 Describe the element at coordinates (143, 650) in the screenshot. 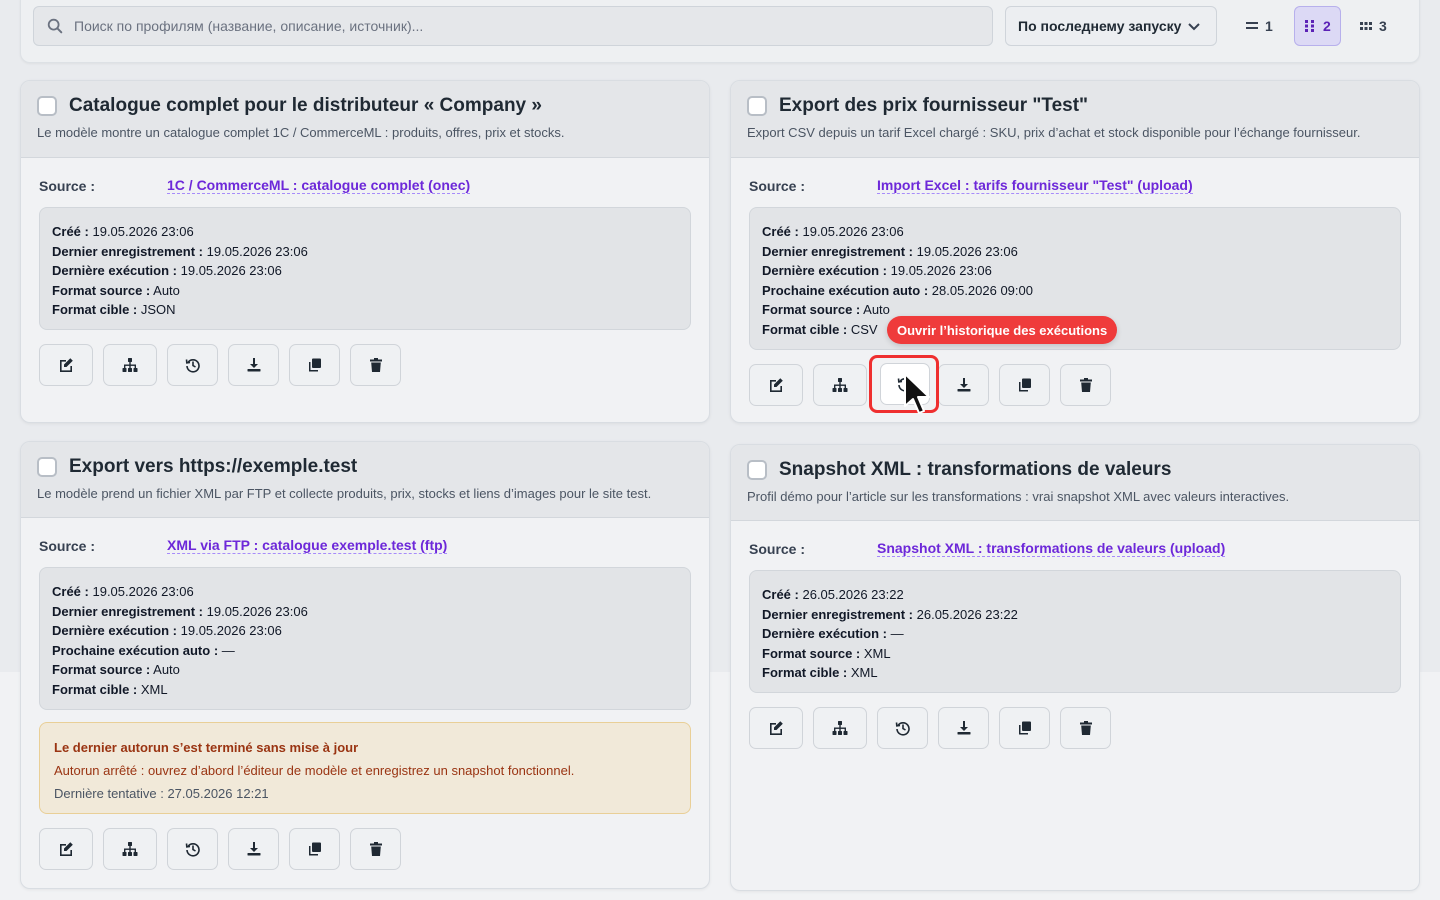

I see `next-auto-run-row: Prochaine exécution auto : —` at that location.